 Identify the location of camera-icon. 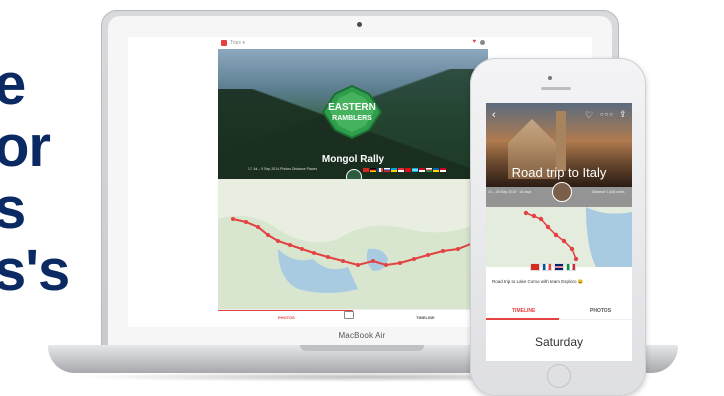
(349, 315).